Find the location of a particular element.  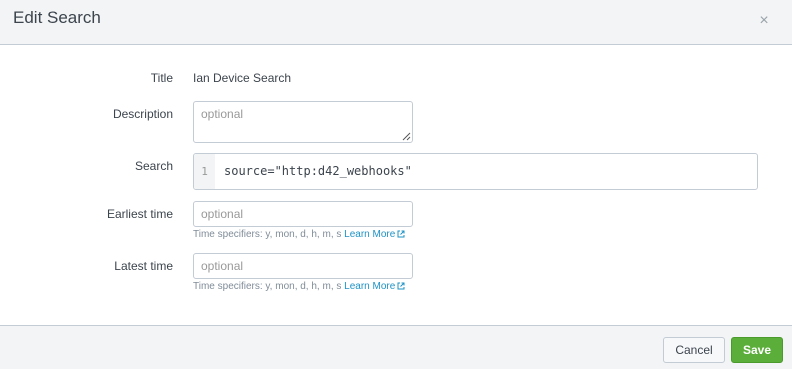

earliest-time-help-text: Time specifiers: y, mon, d, h, m, s is located at coordinates (267, 234).